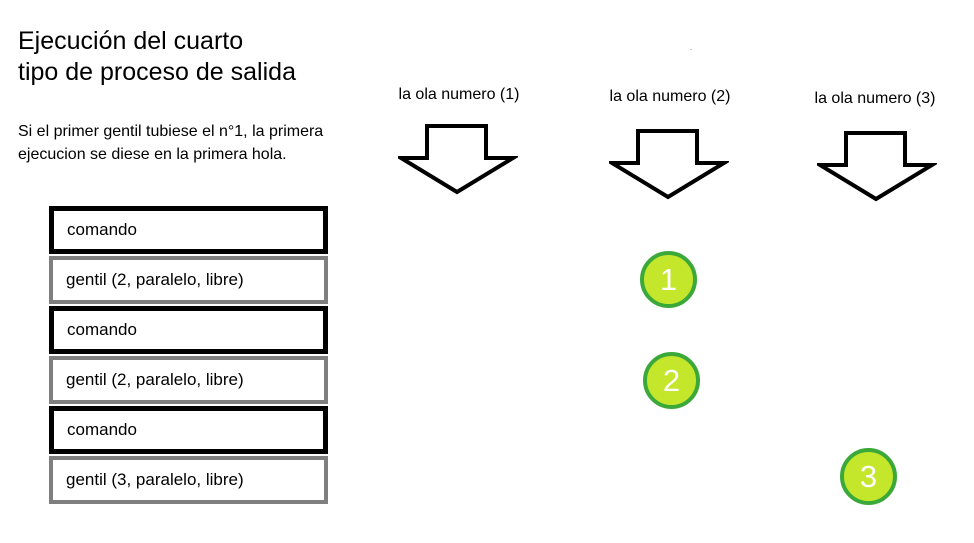 The height and width of the screenshot is (543, 974). I want to click on description-line-2: ejecucion se diese en la primera hola., so click(152, 154).